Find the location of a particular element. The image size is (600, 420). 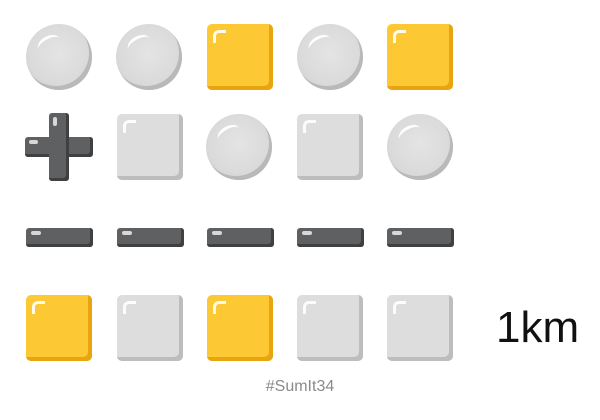

plus-operator-icon is located at coordinates (59, 147).